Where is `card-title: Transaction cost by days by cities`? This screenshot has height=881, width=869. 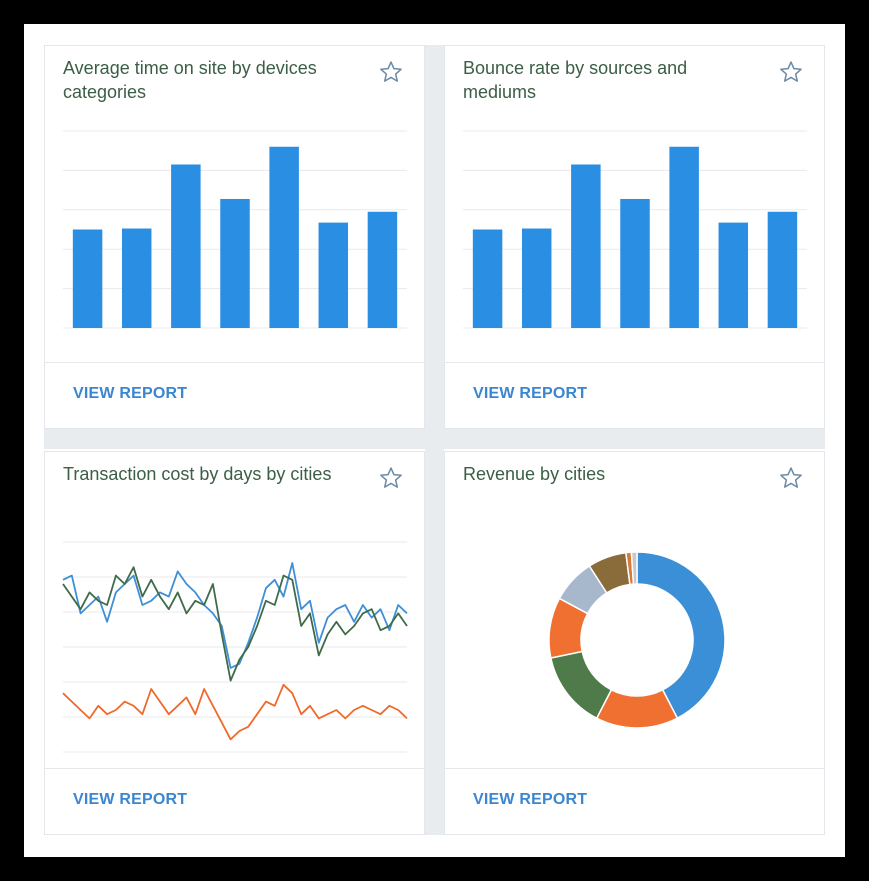 card-title: Transaction cost by days by cities is located at coordinates (197, 474).